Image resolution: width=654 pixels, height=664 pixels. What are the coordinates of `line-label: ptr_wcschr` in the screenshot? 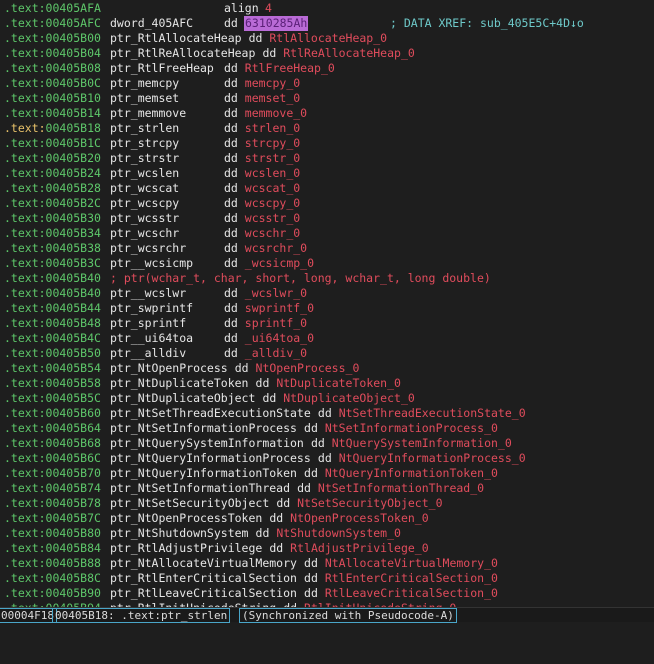 It's located at (144, 233).